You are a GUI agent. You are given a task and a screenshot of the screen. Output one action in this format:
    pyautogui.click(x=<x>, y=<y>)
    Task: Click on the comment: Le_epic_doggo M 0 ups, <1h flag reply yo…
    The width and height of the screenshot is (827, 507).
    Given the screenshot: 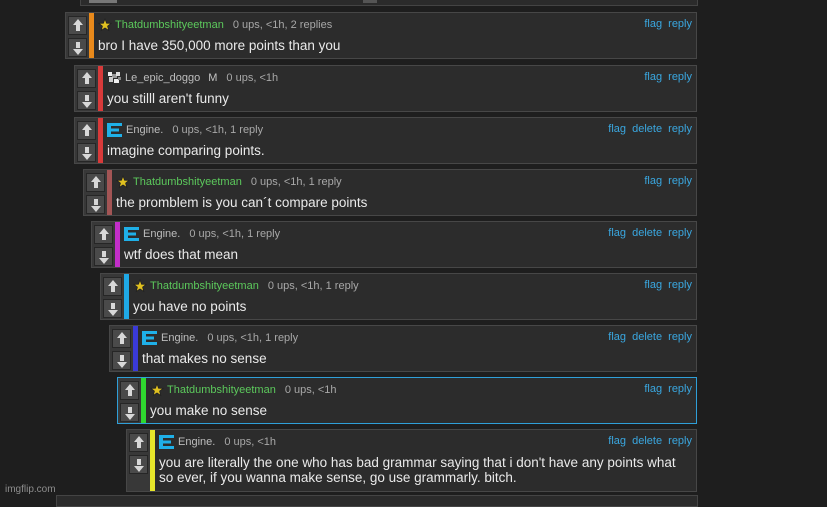 What is the action you would take?
    pyautogui.click(x=385, y=88)
    